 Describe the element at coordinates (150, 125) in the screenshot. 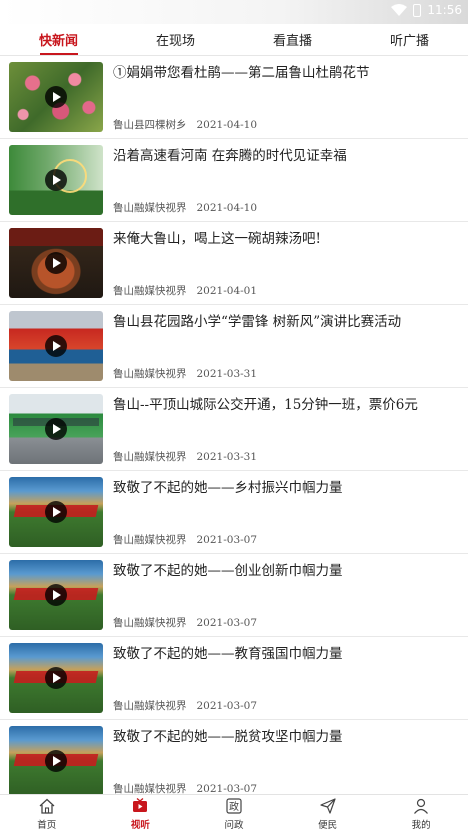

I see `news-source: 鲁山县四棵树乡` at that location.